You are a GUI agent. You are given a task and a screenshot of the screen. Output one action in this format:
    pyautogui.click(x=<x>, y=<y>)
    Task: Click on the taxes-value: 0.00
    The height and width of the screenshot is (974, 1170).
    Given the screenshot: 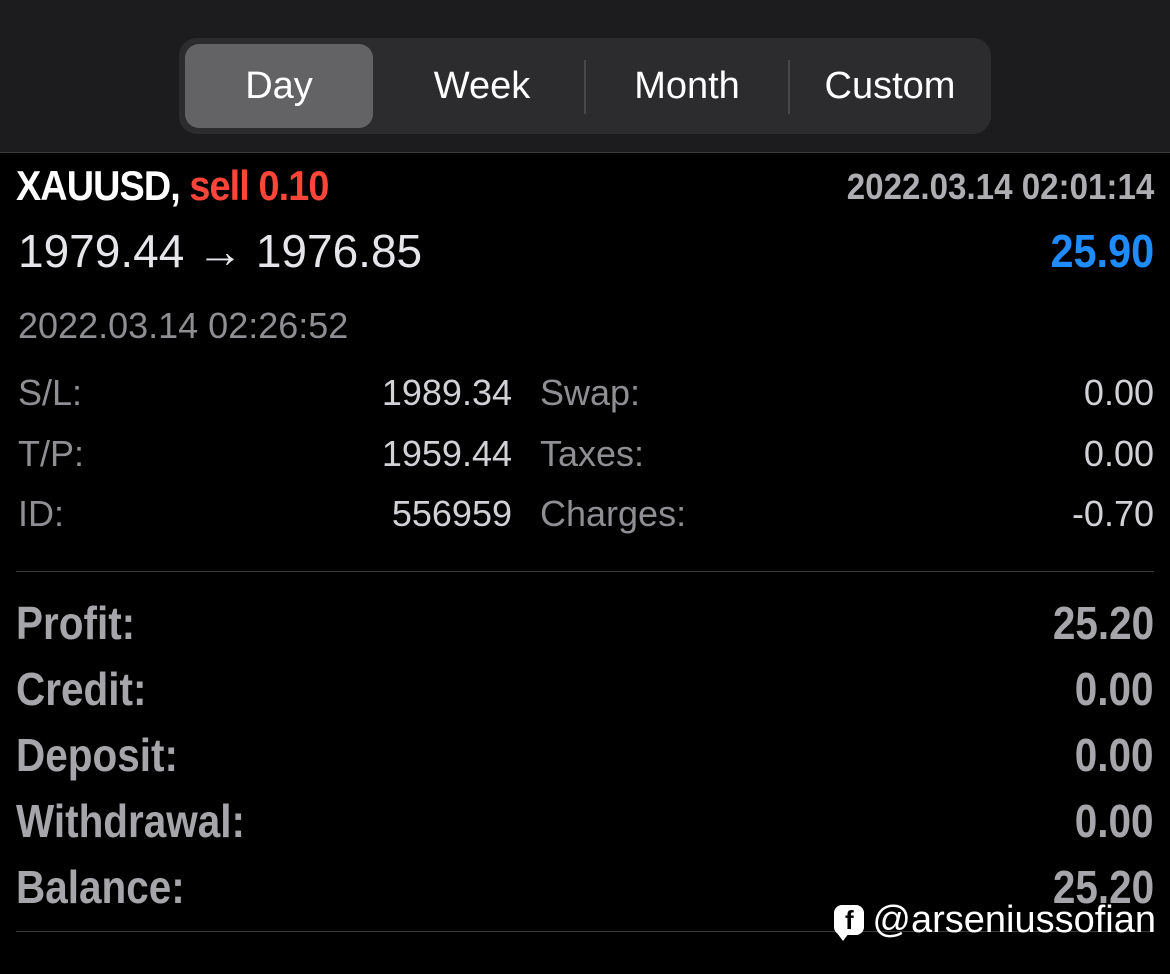 What is the action you would take?
    pyautogui.click(x=1118, y=453)
    